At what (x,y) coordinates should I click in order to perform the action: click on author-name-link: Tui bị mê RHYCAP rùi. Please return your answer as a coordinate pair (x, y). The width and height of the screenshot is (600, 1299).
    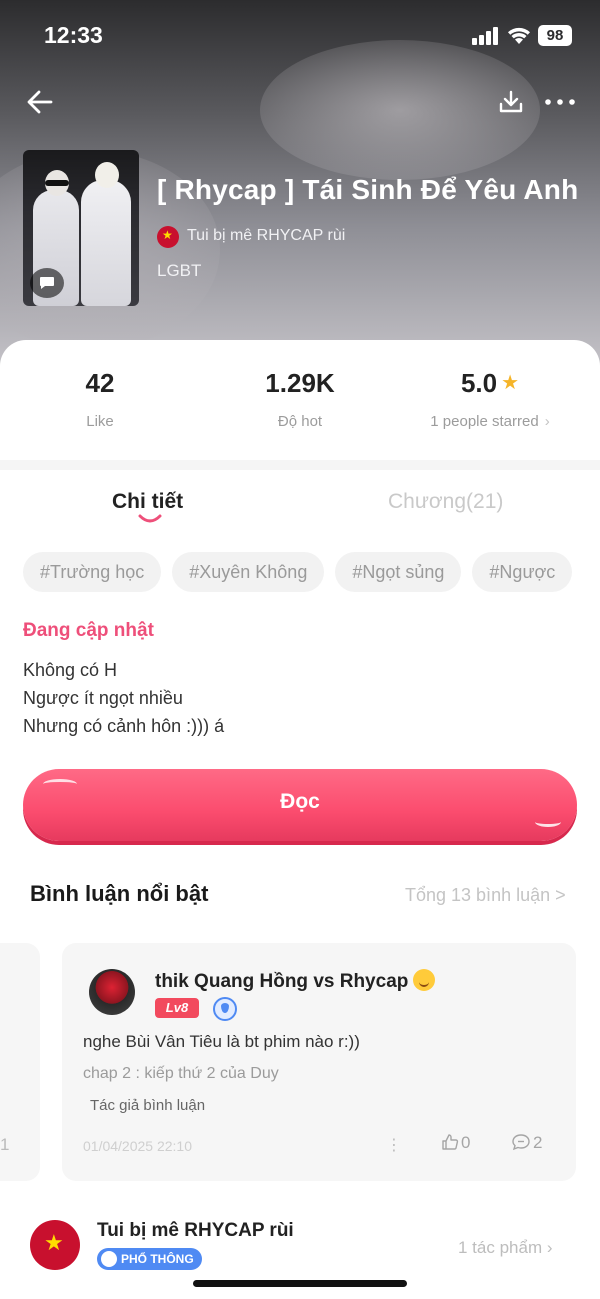
    Looking at the image, I should click on (266, 236).